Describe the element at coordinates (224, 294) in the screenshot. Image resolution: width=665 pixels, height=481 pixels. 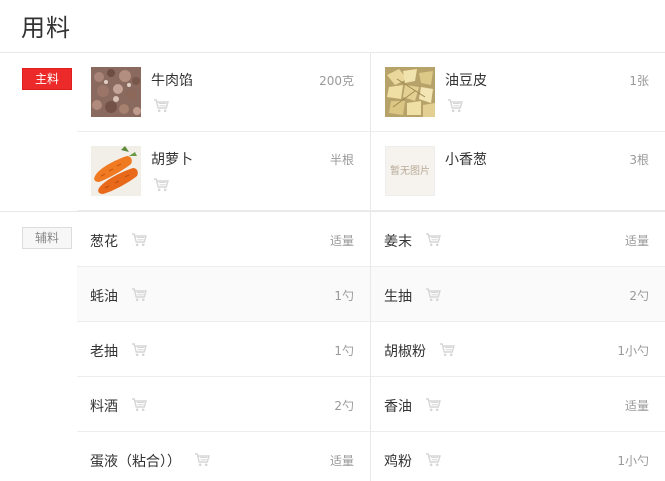
I see `ingredient-item: 蚝油 1勺` at that location.